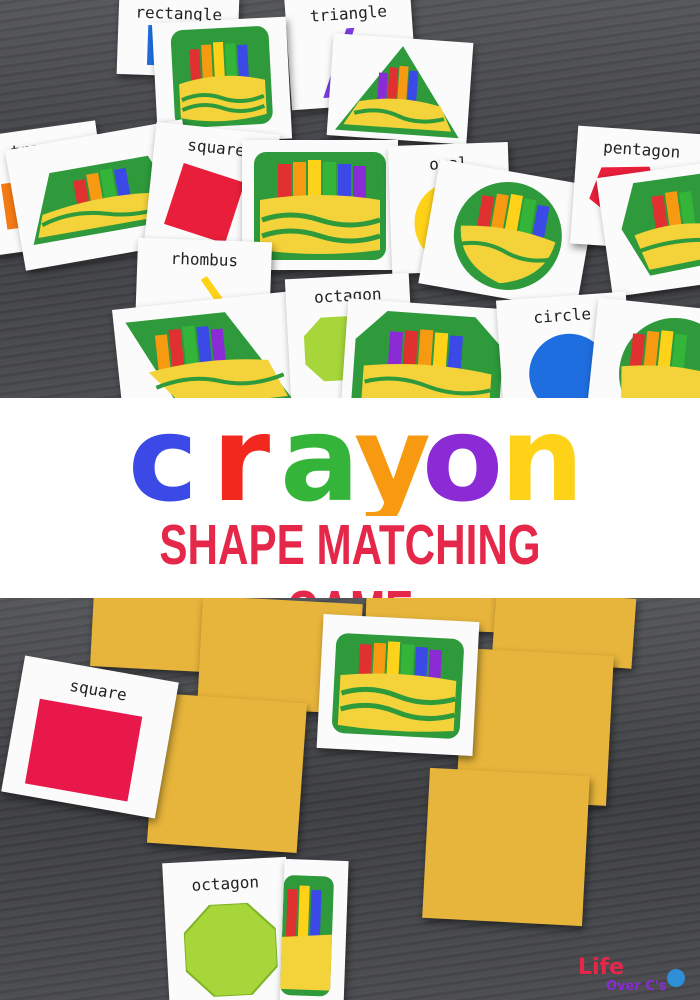  I want to click on title-crayon: c r a y o n, so click(356, 460).